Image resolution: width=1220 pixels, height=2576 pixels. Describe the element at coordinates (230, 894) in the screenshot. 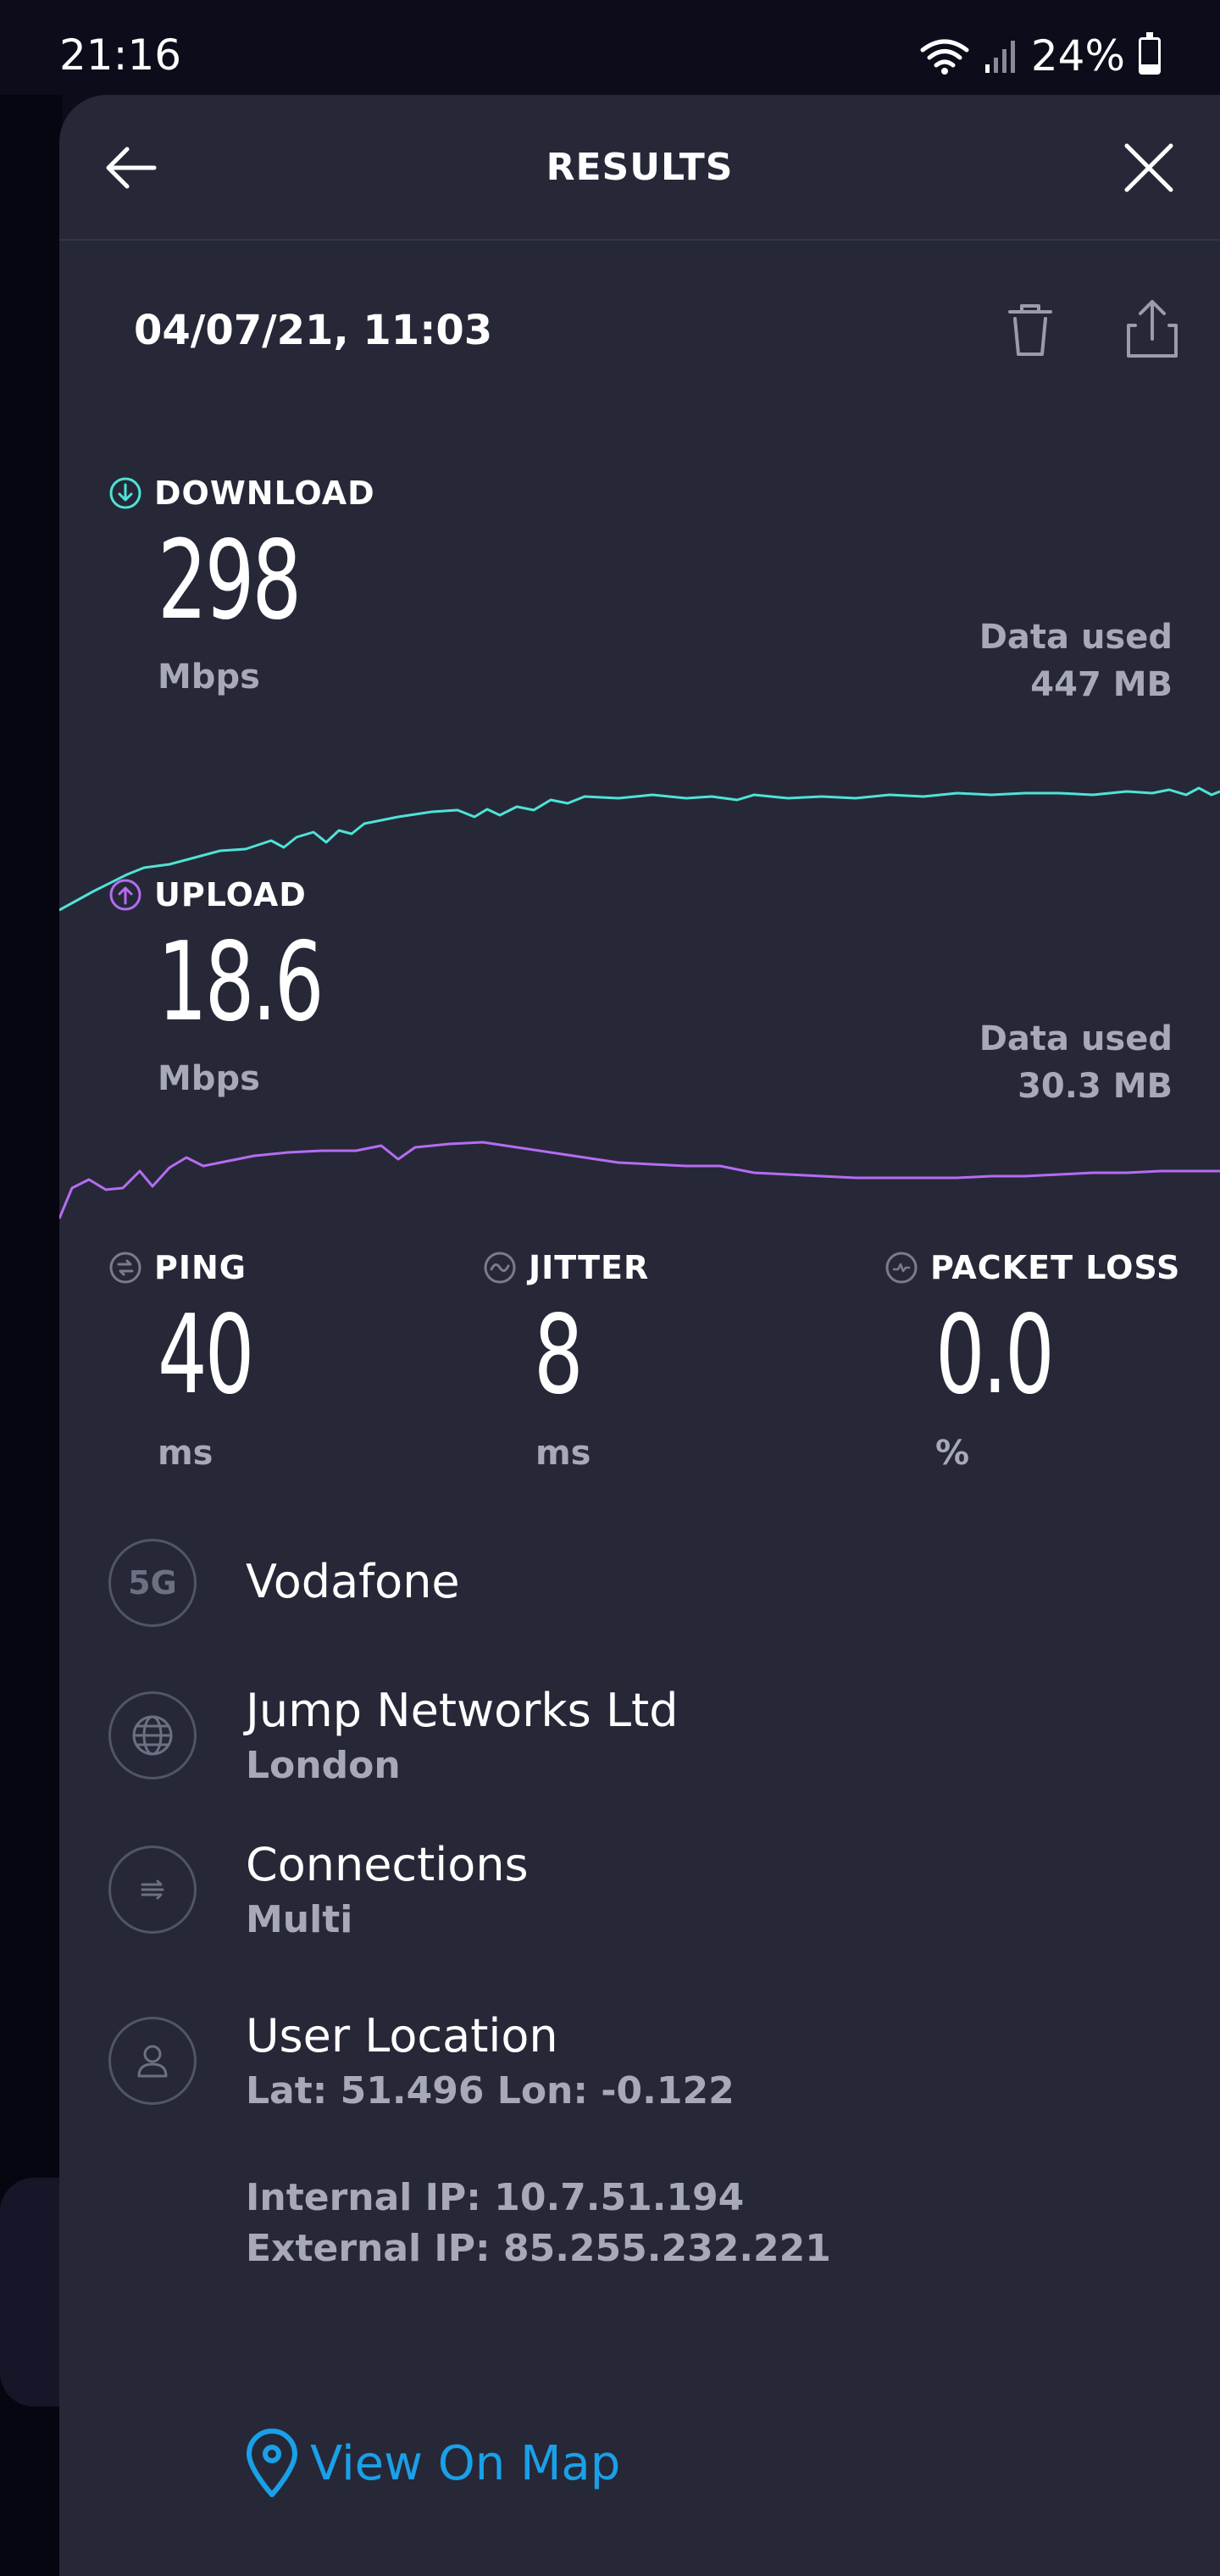

I see `upload-label: UPLOAD` at that location.